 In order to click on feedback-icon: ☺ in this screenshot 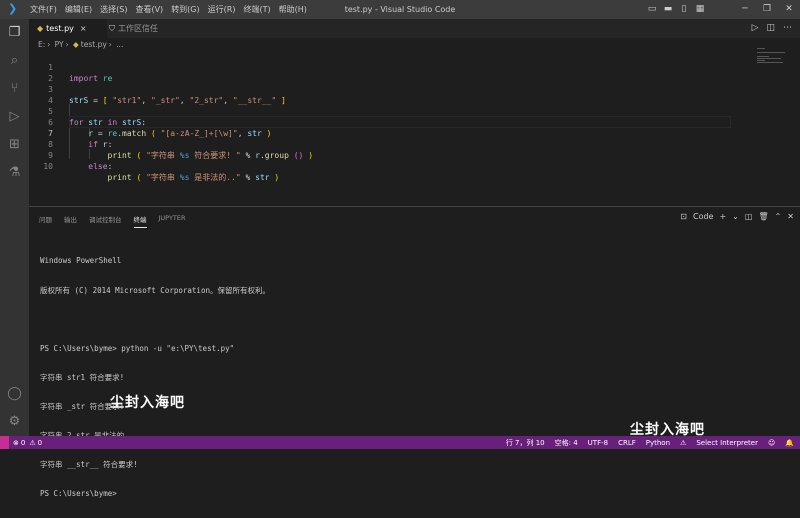, I will do `click(771, 443)`.